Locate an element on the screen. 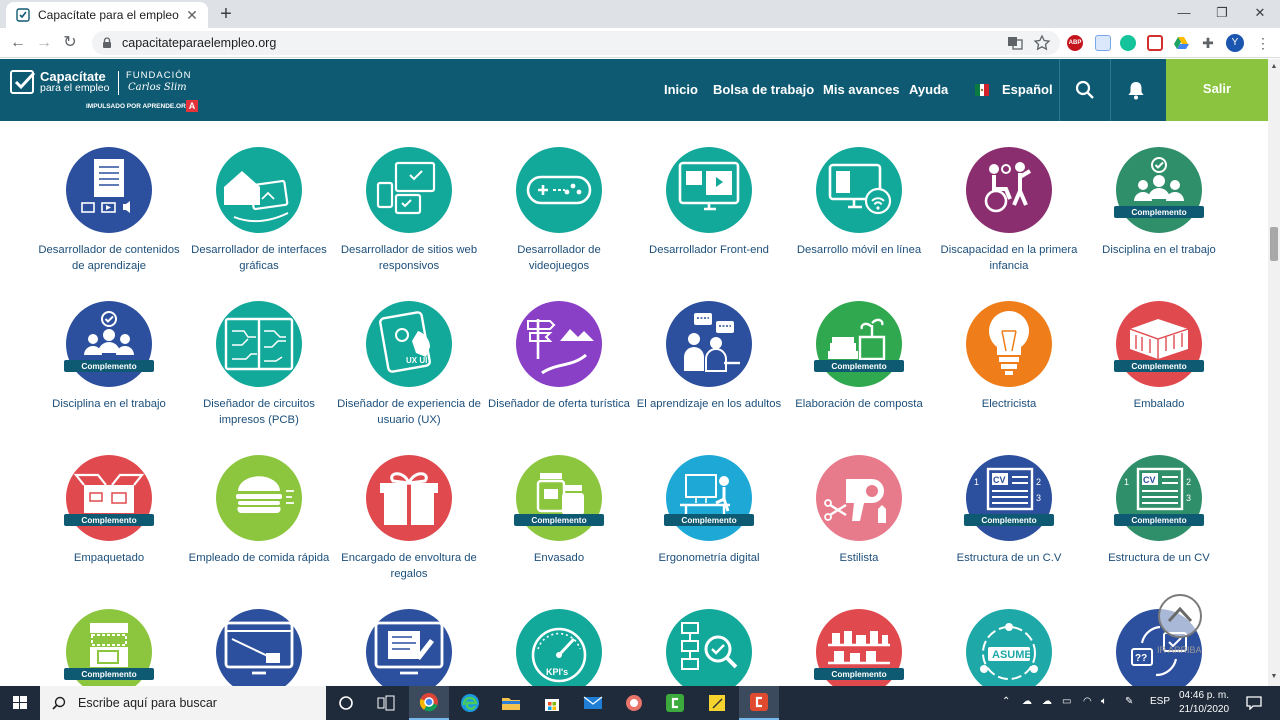 The width and height of the screenshot is (1280, 720). browser-tab: Capacítate para el empleo ✕ is located at coordinates (107, 15).